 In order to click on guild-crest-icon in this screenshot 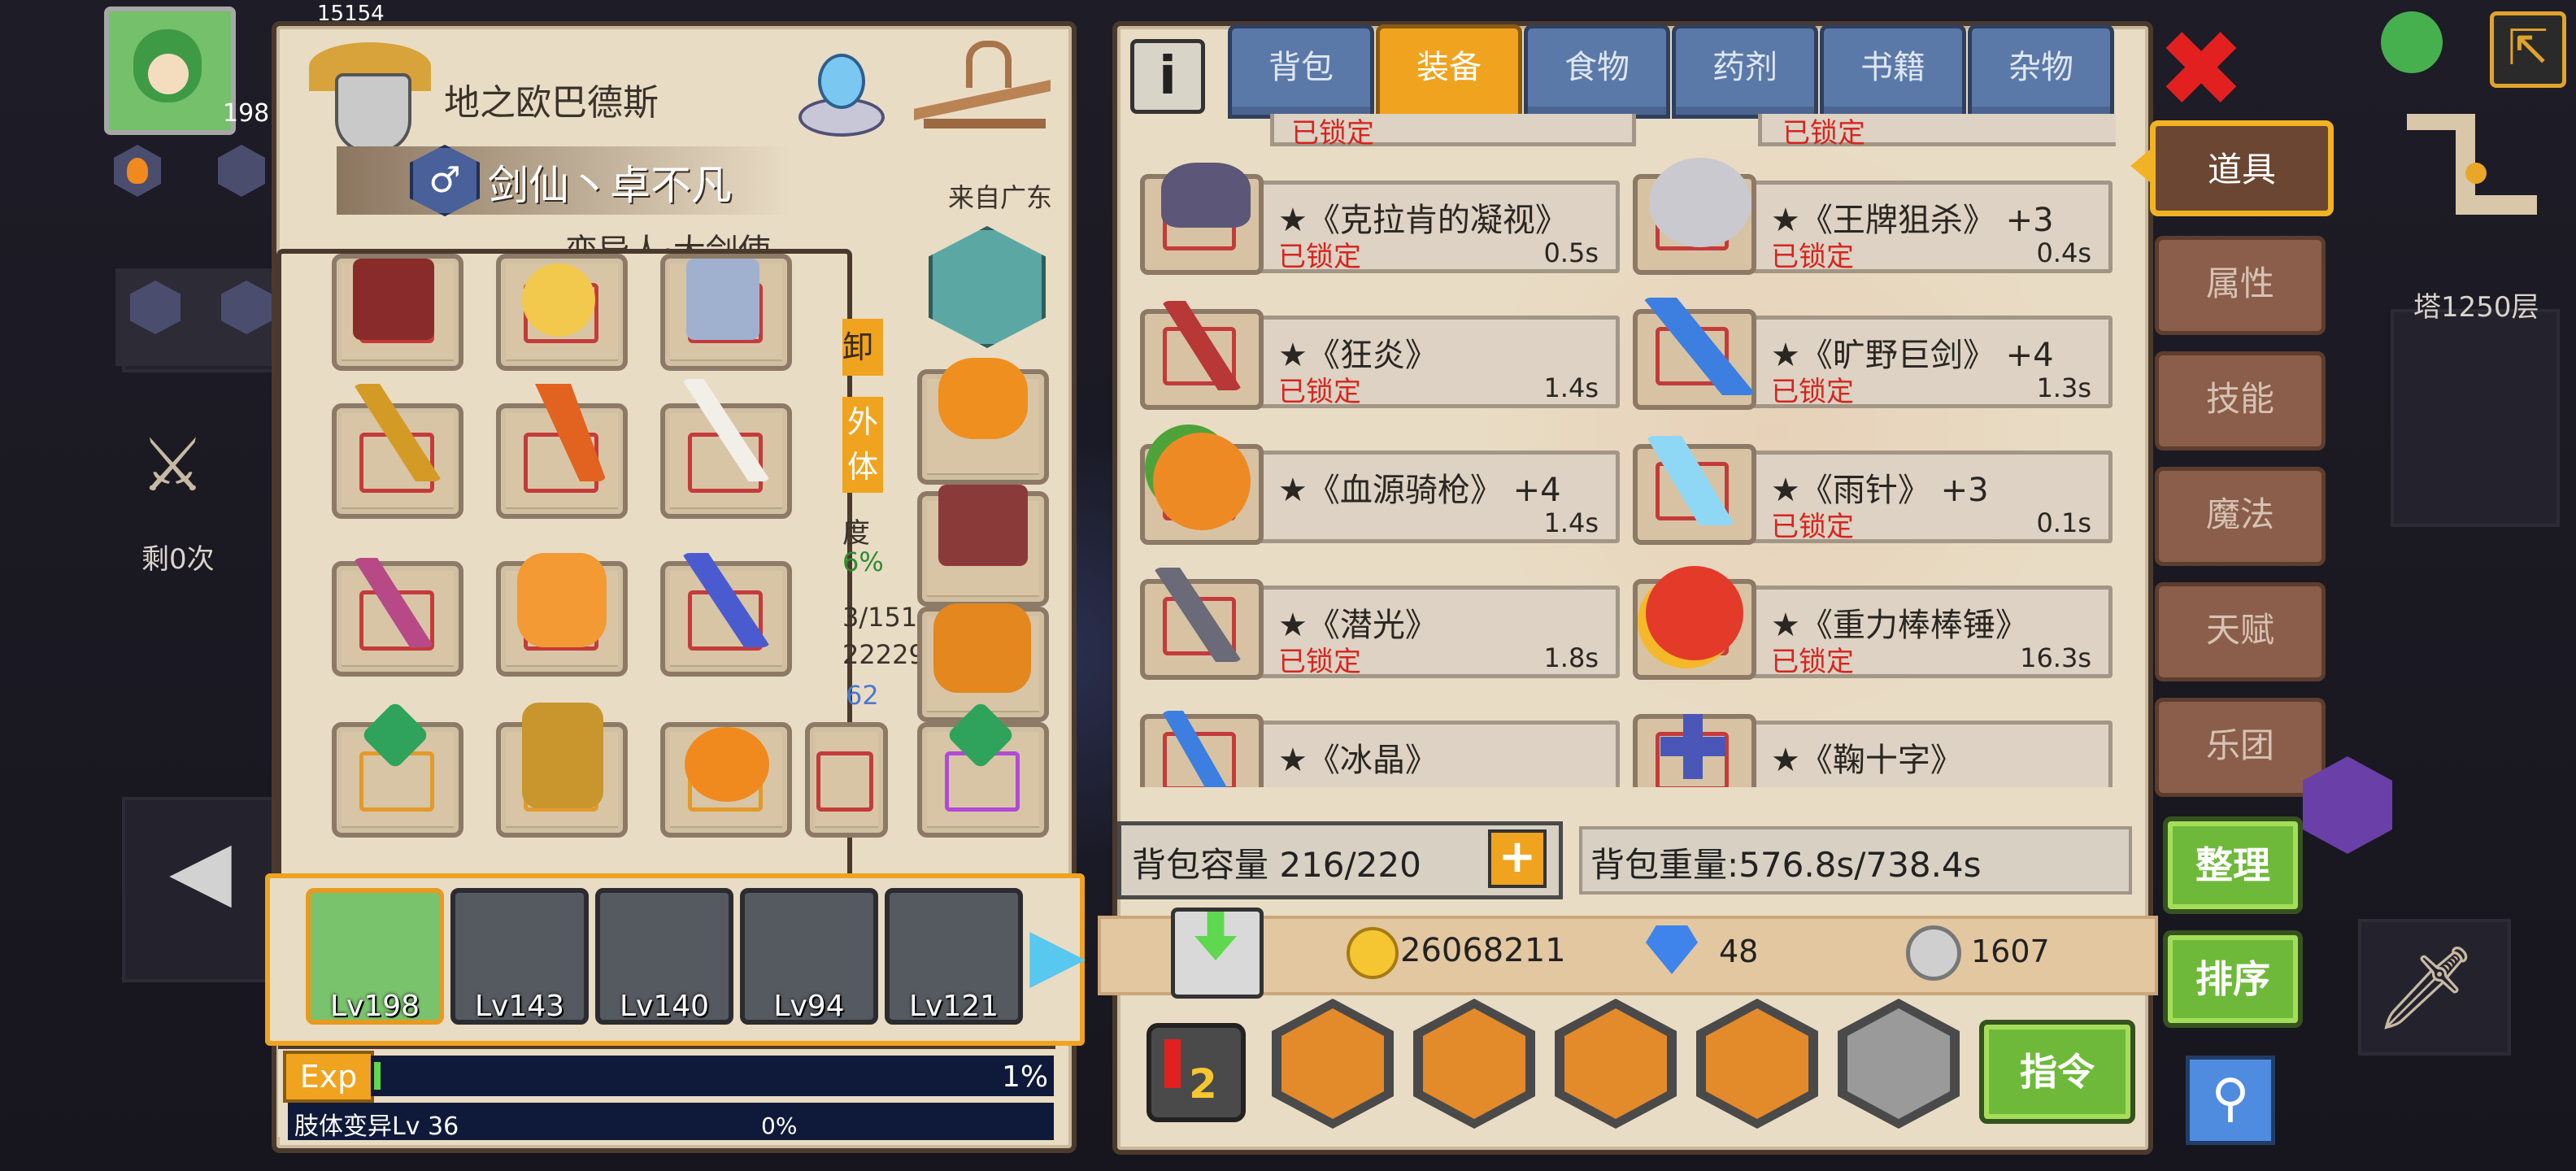, I will do `click(370, 95)`.